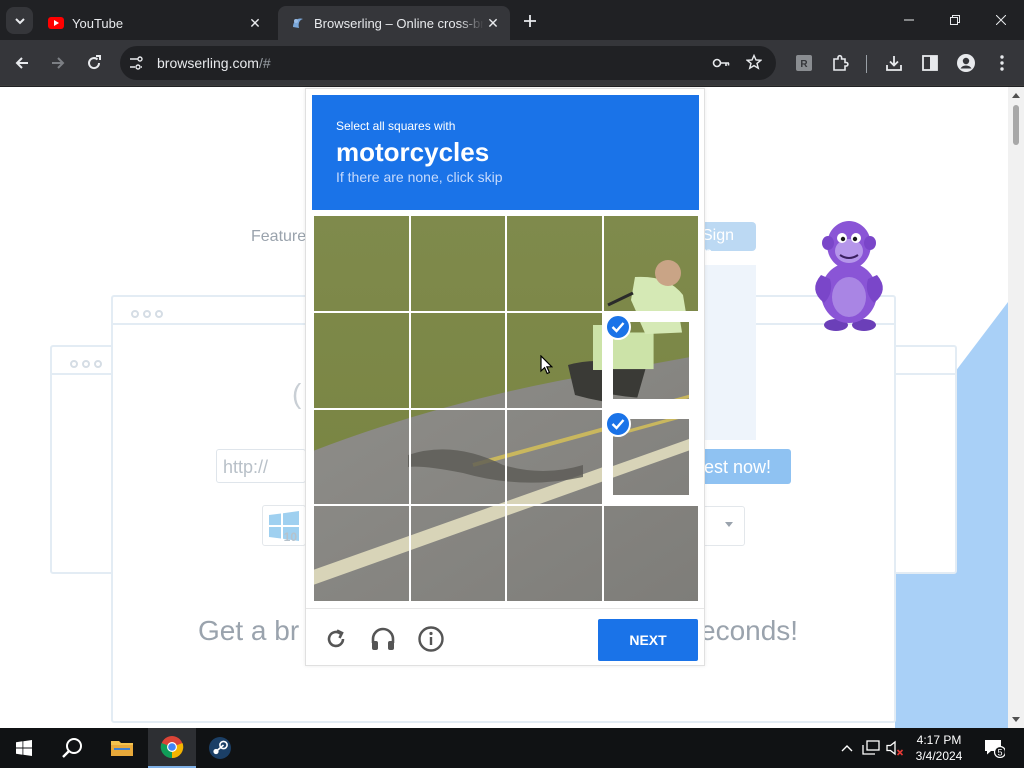 The height and width of the screenshot is (768, 1024). I want to click on reload-button, so click(94, 63).